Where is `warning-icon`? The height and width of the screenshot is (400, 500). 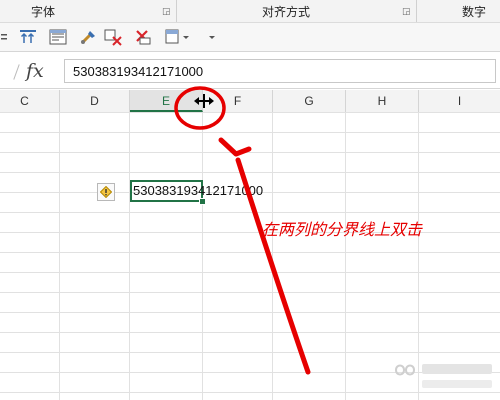
warning-icon is located at coordinates (106, 192).